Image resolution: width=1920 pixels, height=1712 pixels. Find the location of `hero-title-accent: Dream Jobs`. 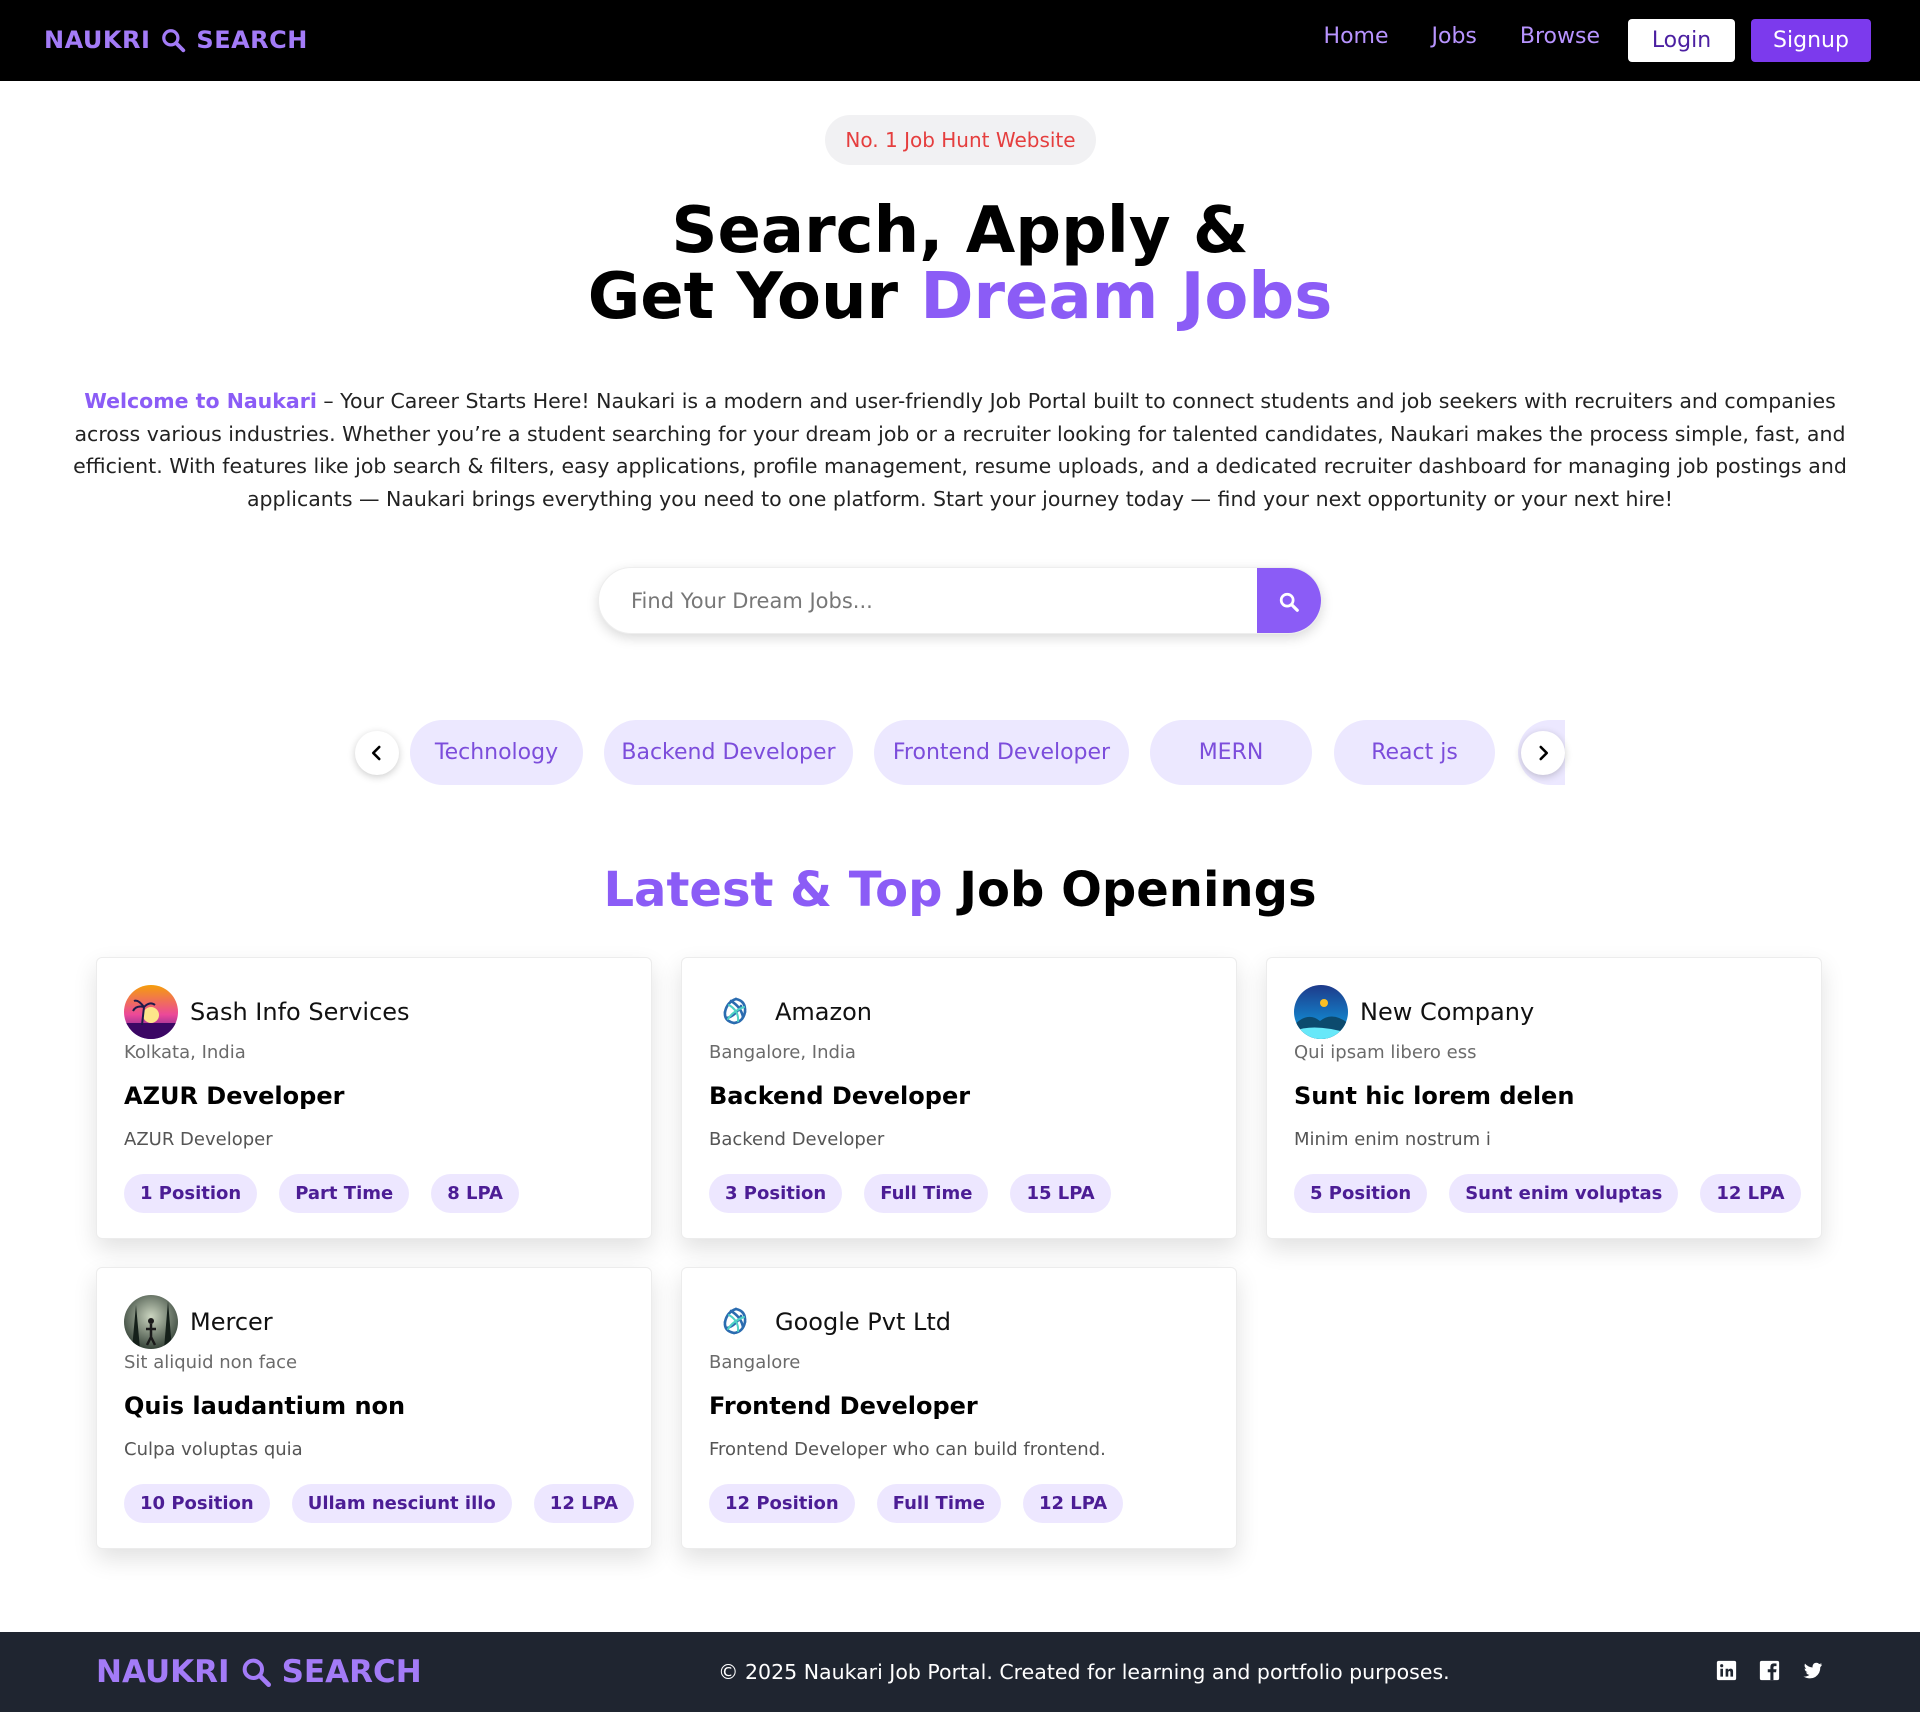

hero-title-accent: Dream Jobs is located at coordinates (1126, 297).